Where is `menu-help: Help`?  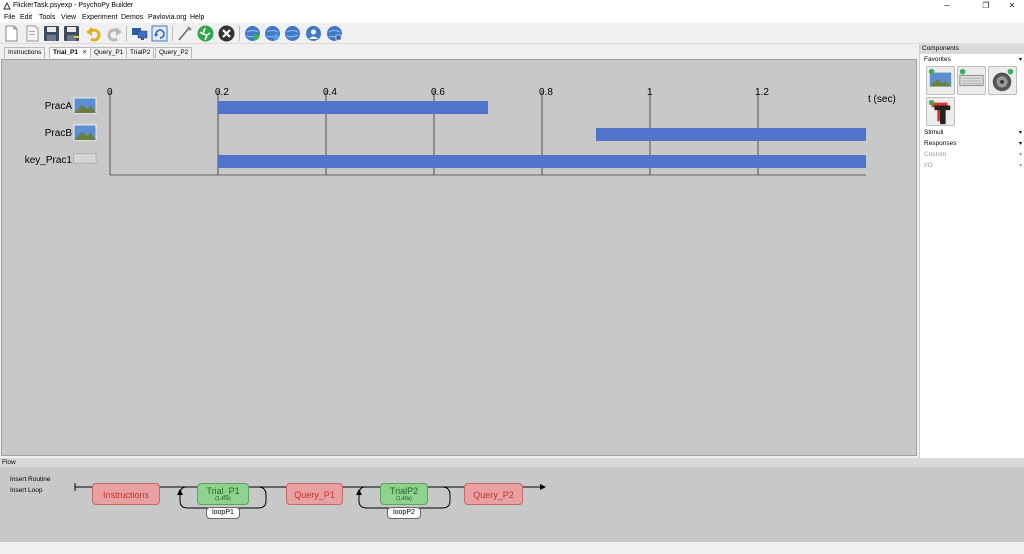 menu-help: Help is located at coordinates (197, 17).